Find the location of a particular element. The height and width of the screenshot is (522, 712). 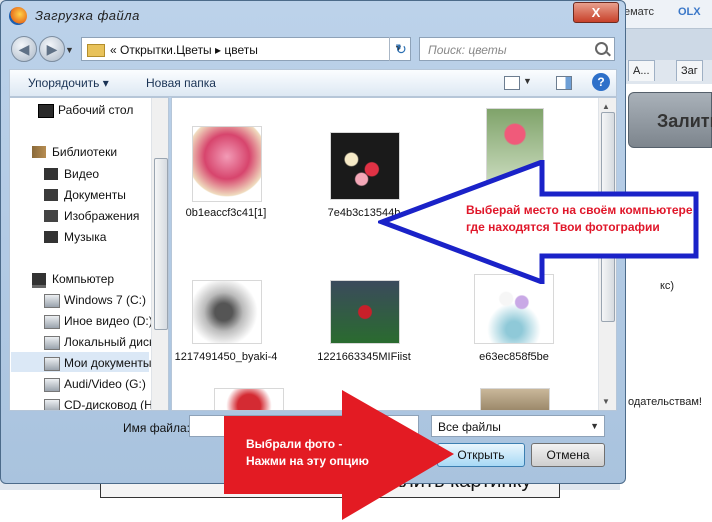

sidebar-item-label: Документы is located at coordinates (95, 195).